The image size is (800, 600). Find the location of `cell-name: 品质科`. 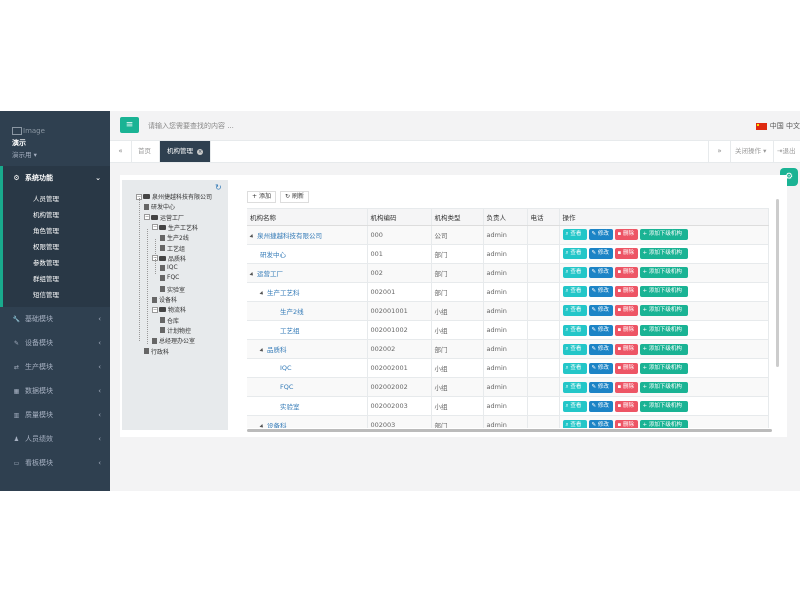

cell-name: 品质科 is located at coordinates (307, 349).